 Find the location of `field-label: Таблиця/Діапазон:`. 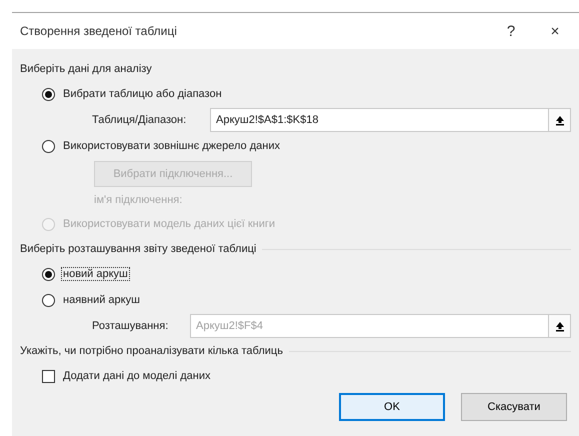

field-label: Таблиця/Діапазон: is located at coordinates (140, 120).